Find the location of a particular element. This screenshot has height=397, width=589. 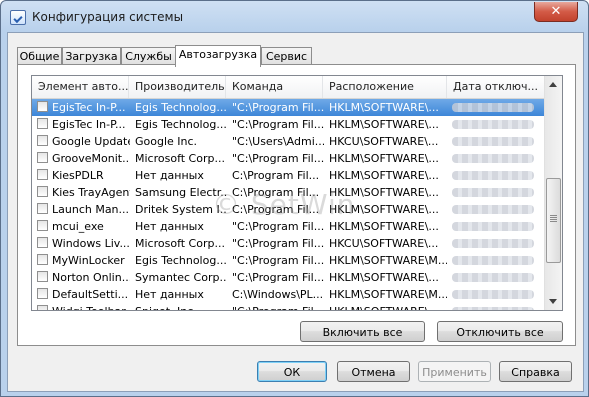

enable-all-button: Включить все is located at coordinates (362, 331).